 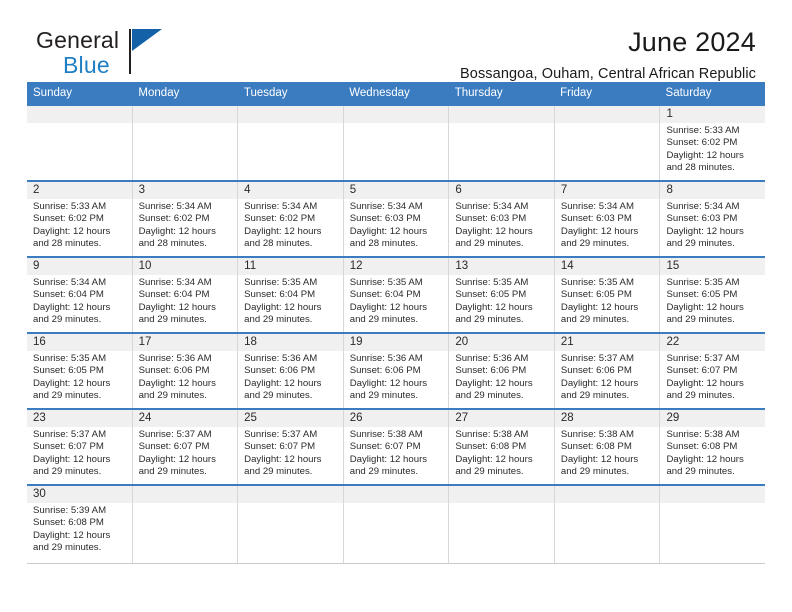 I want to click on day-number: 26, so click(x=397, y=418).